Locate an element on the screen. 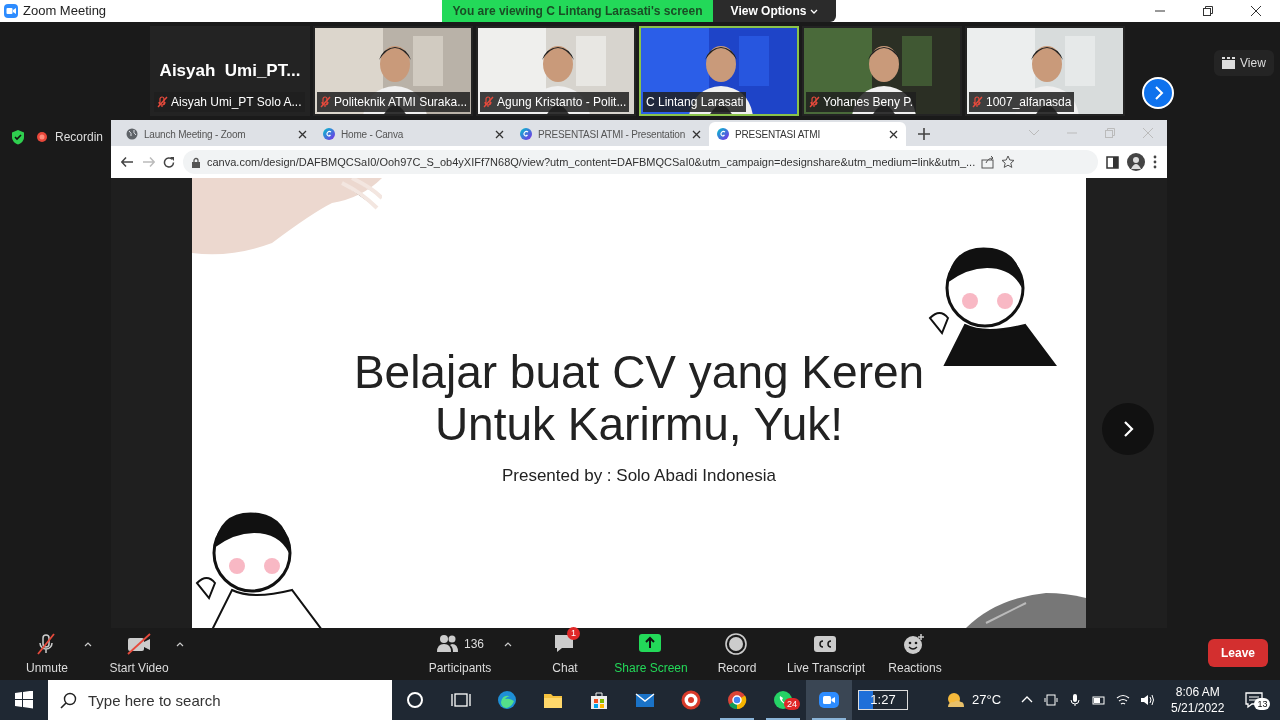 Image resolution: width=1280 pixels, height=720 pixels. toolbar-button: Reactions is located at coordinates (915, 654).